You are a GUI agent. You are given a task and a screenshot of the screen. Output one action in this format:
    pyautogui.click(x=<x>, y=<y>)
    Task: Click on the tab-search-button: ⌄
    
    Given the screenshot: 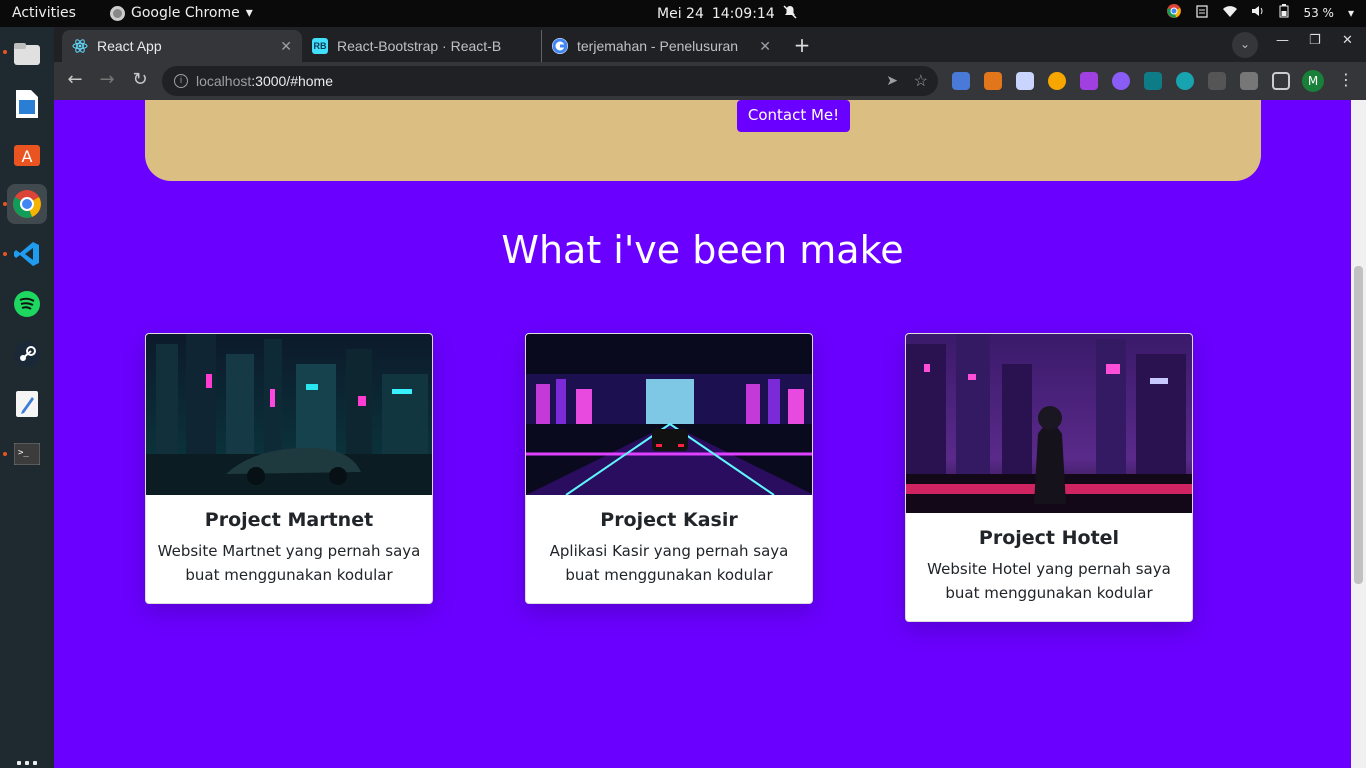 What is the action you would take?
    pyautogui.click(x=1245, y=45)
    